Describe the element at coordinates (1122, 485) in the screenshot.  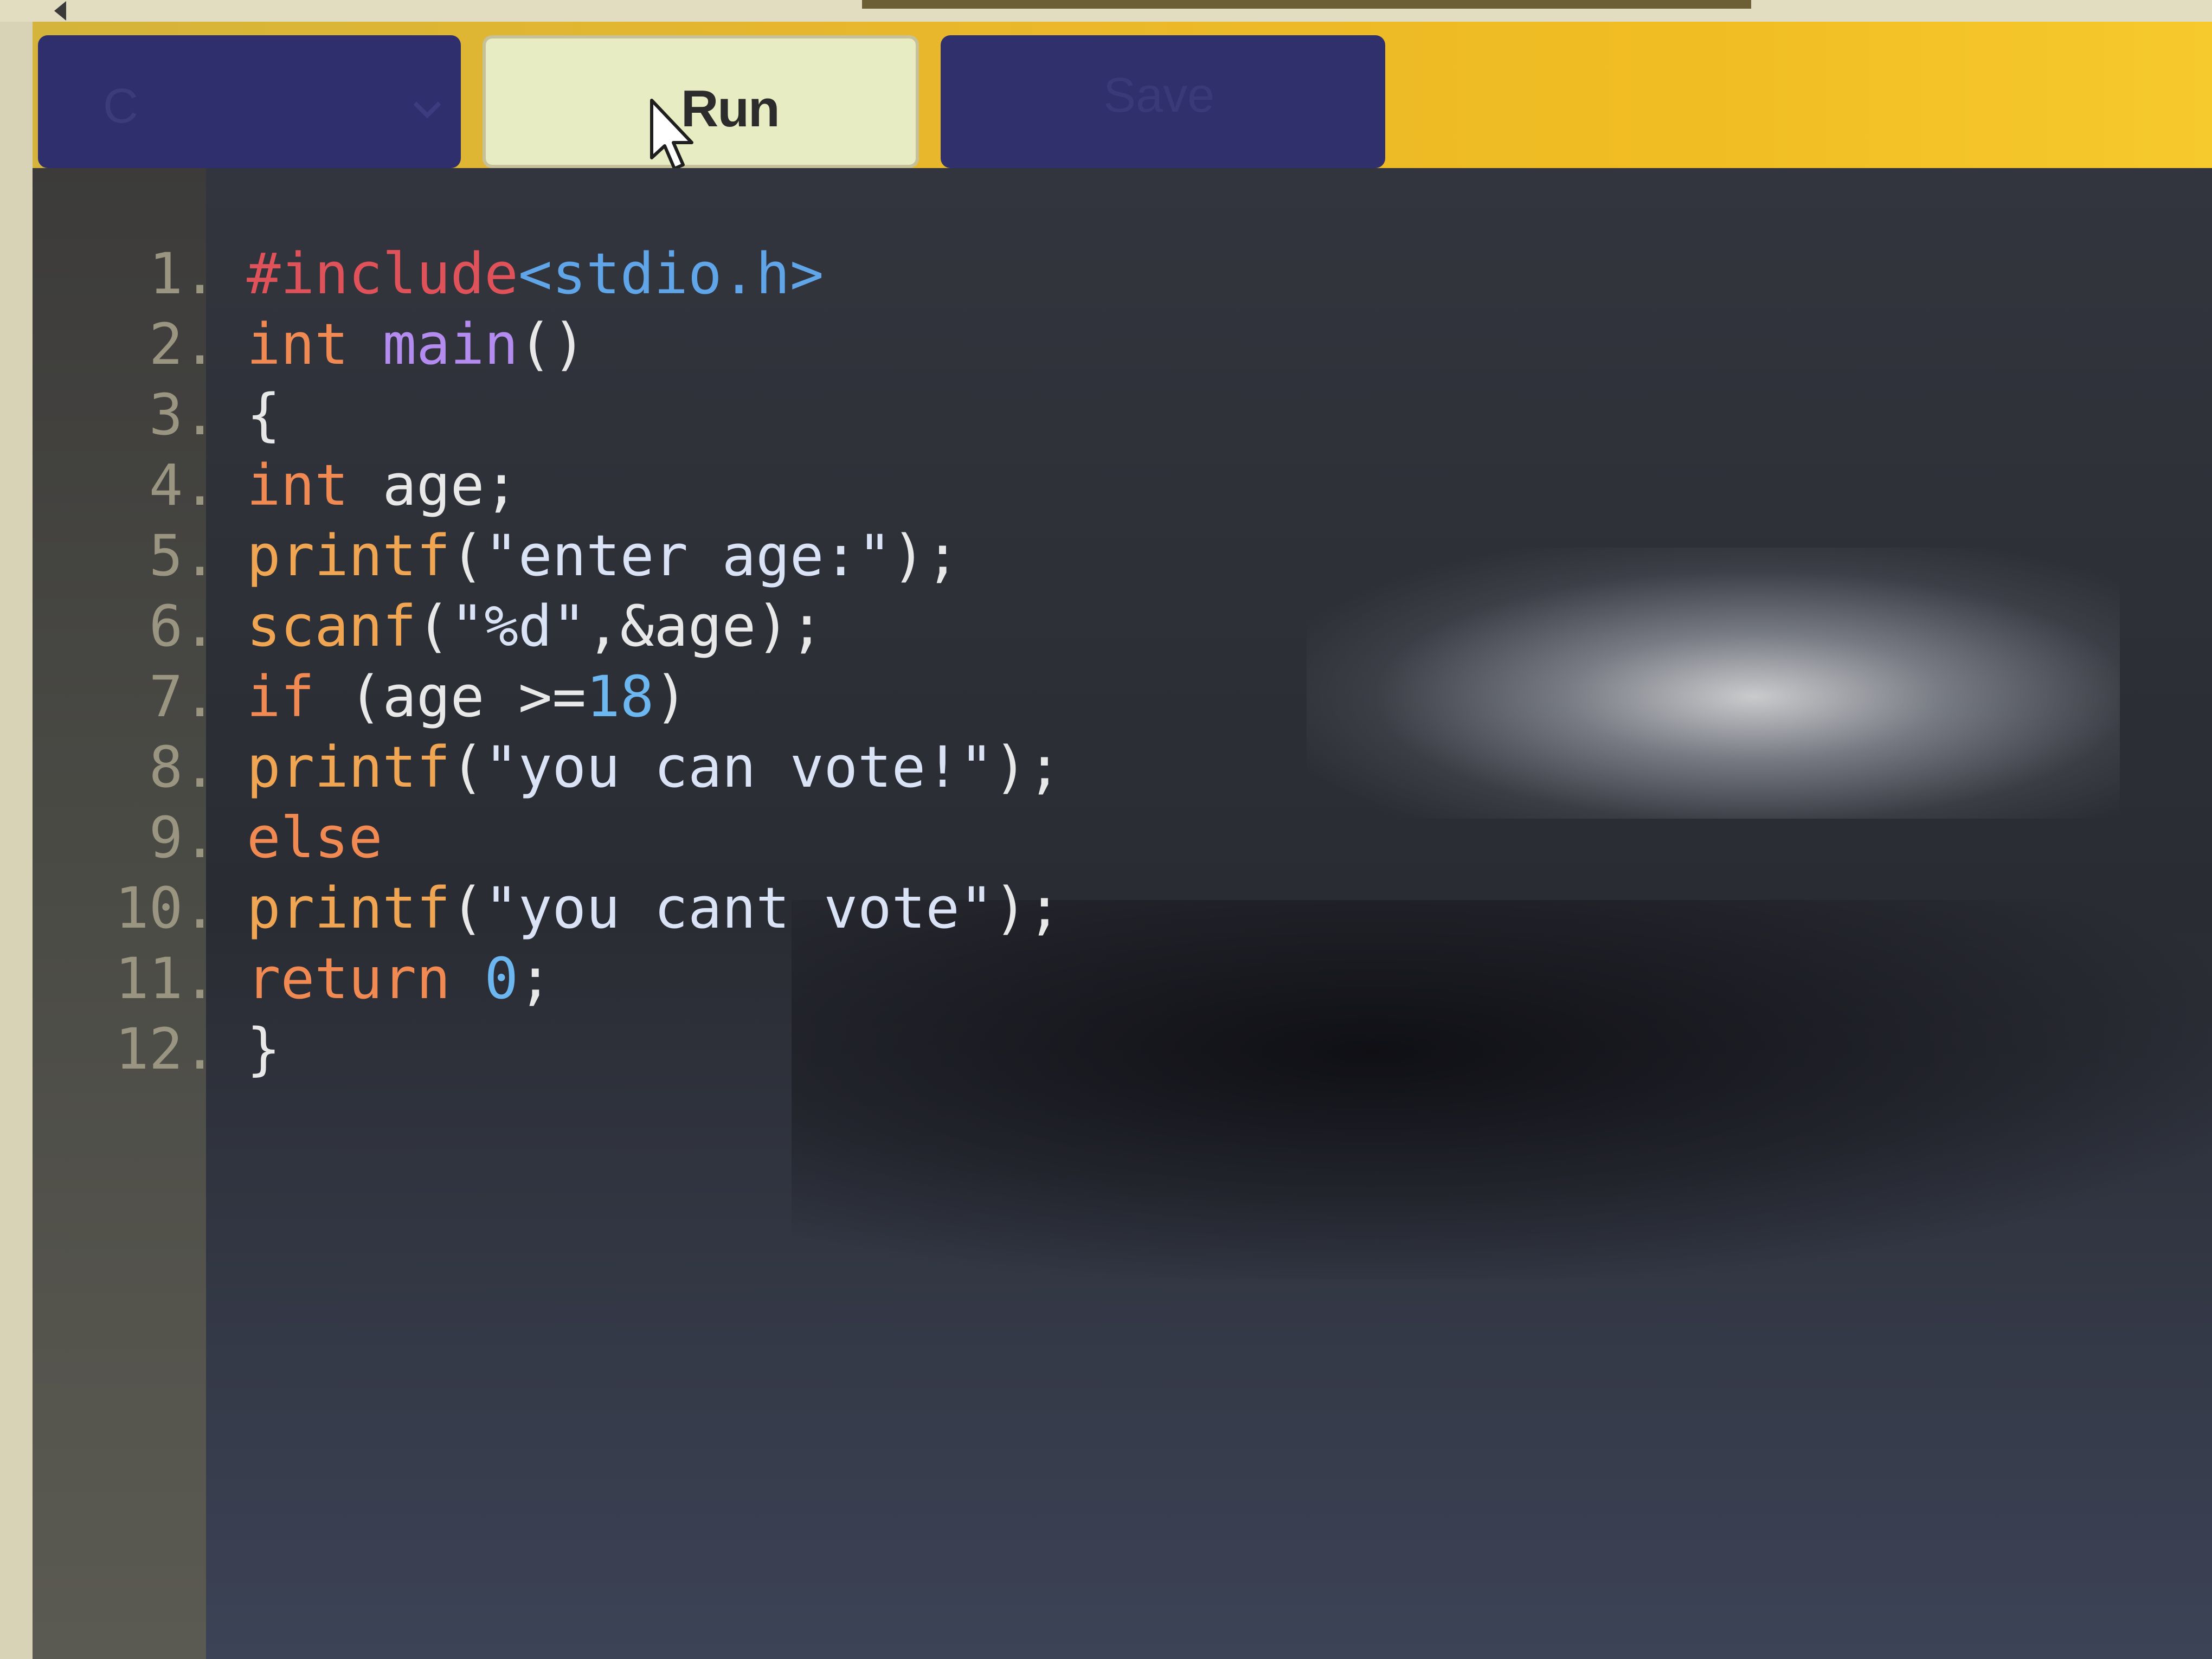
I see `code-line: 4. int age;` at that location.